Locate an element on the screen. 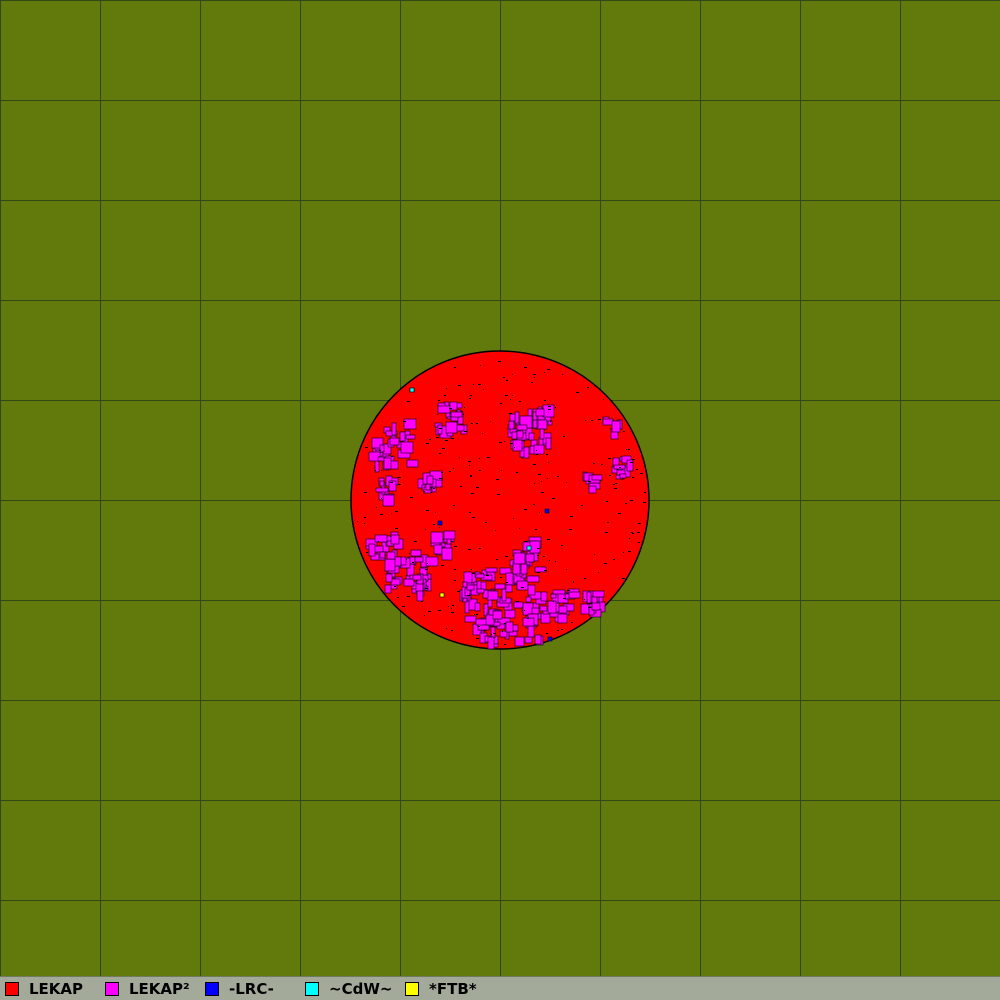 This screenshot has width=1000, height=1000. legend-bar: LEKAP LEKAP² -LRC- ~CdW~ *FTB* is located at coordinates (500, 988).